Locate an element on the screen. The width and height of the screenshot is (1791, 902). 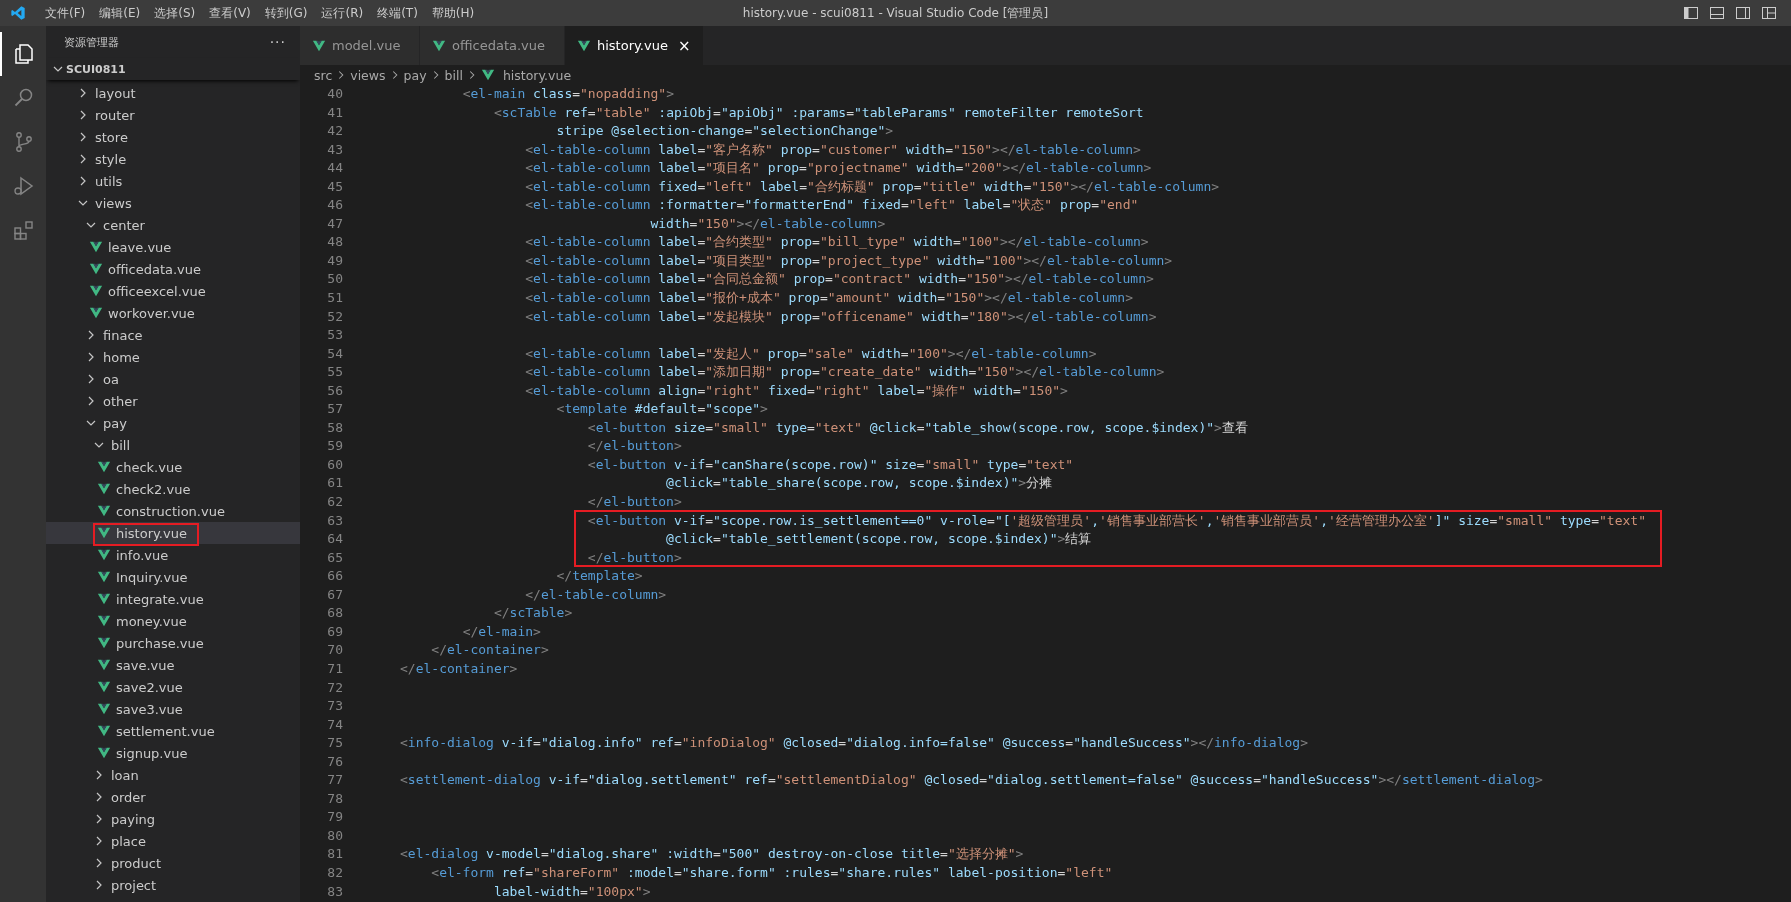
more-actions-button: ··· is located at coordinates (277, 42).